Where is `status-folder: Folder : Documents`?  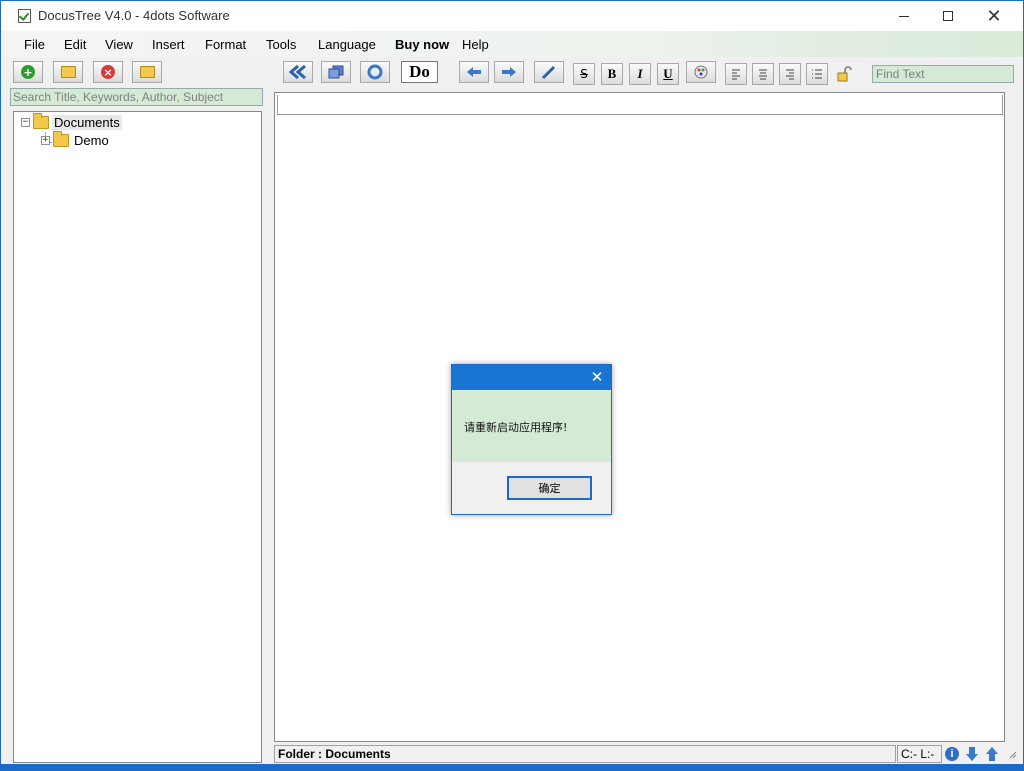
status-folder: Folder : Documents is located at coordinates (585, 754).